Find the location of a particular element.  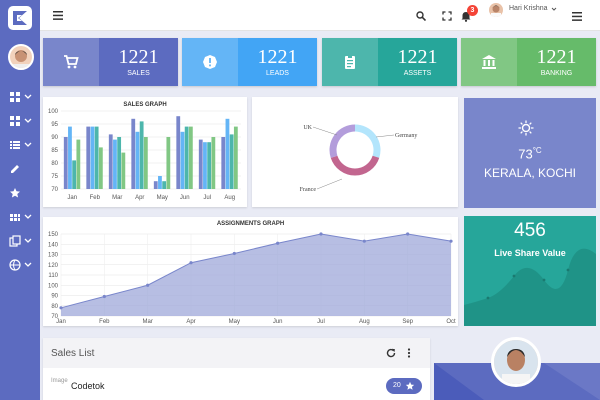

stat-card-assets: 1221 ASSETS is located at coordinates (389, 62).